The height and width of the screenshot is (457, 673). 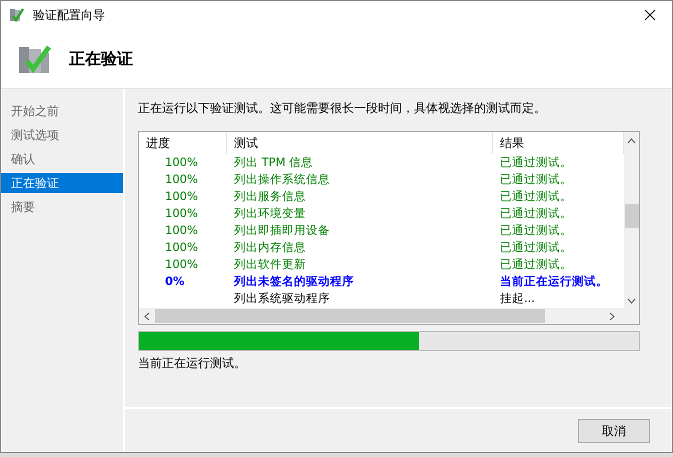 What do you see at coordinates (270, 263) in the screenshot?
I see `test-cell: 列出软件更新` at bounding box center [270, 263].